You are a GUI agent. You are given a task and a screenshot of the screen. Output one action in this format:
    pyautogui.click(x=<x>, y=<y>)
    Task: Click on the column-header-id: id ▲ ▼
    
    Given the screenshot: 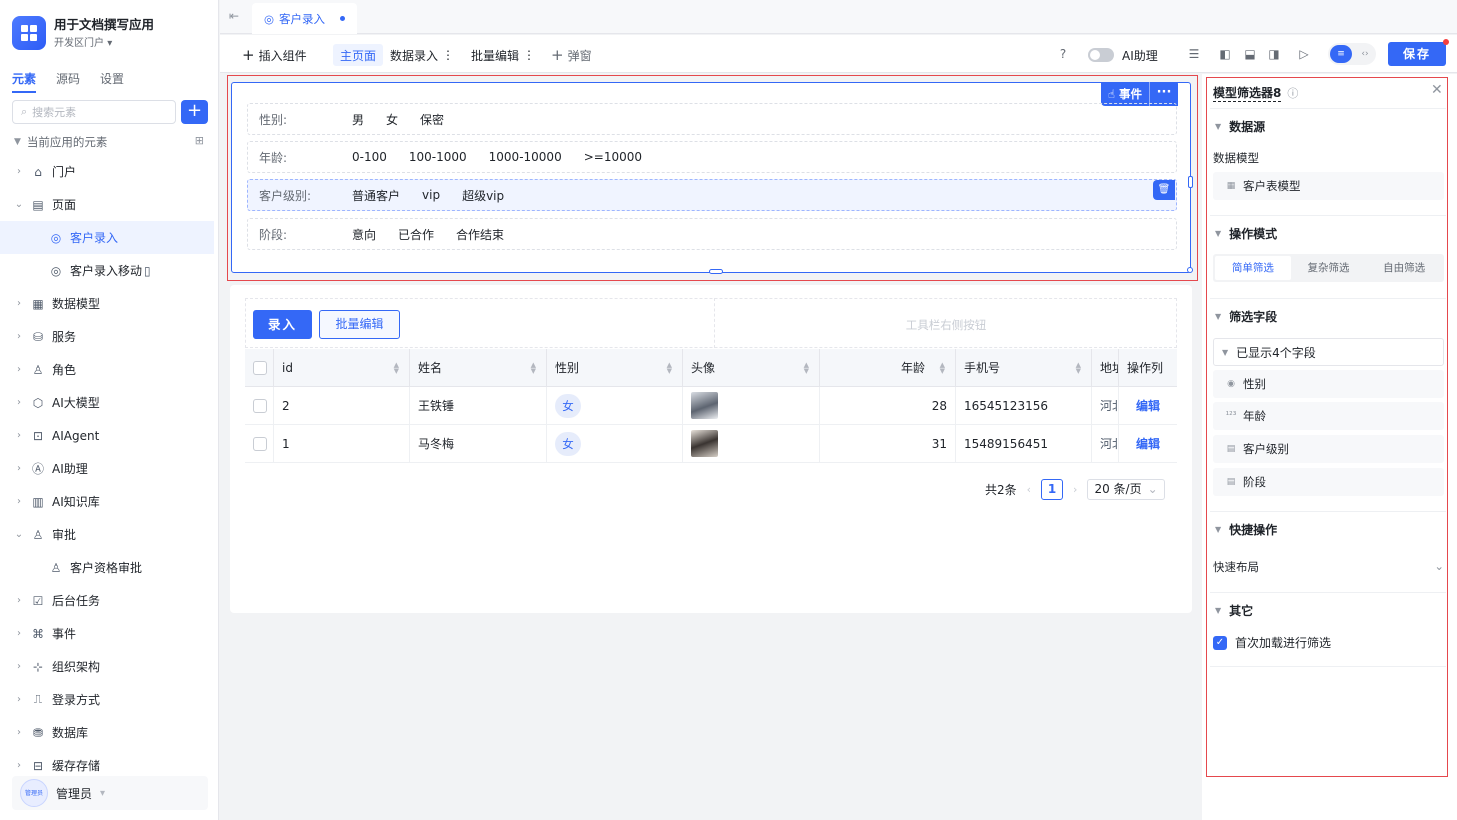 What is the action you would take?
    pyautogui.click(x=342, y=367)
    